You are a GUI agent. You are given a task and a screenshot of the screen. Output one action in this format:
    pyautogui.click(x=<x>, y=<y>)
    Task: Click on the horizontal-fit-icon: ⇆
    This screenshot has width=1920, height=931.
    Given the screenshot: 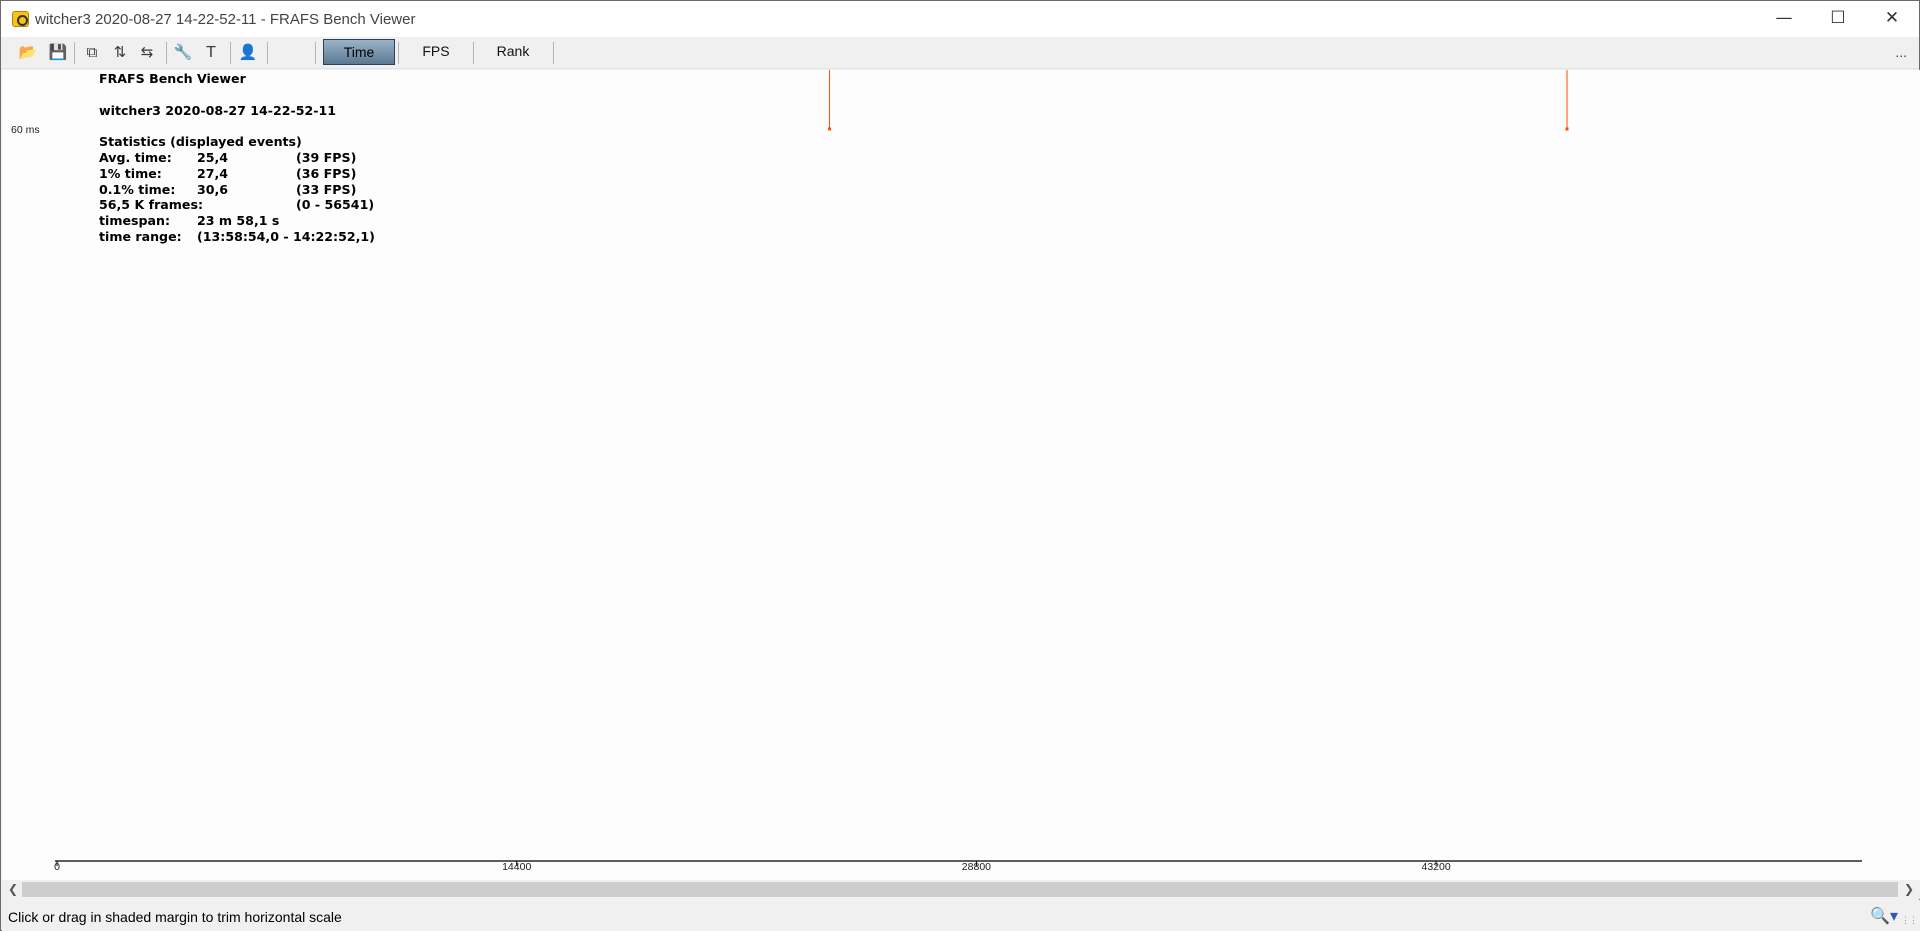 What is the action you would take?
    pyautogui.click(x=147, y=52)
    